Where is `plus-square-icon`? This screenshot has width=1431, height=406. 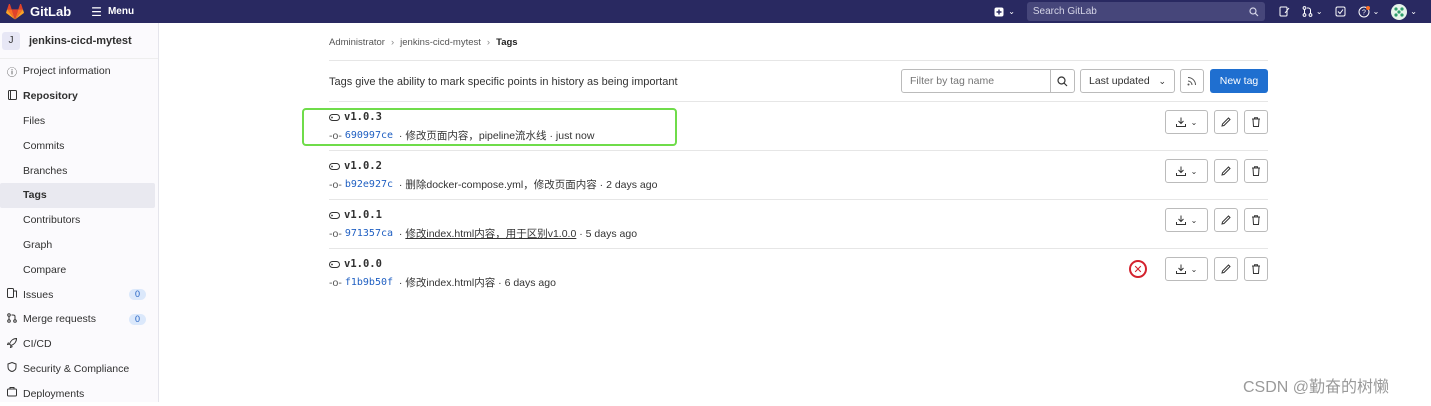
plus-square-icon is located at coordinates (999, 11).